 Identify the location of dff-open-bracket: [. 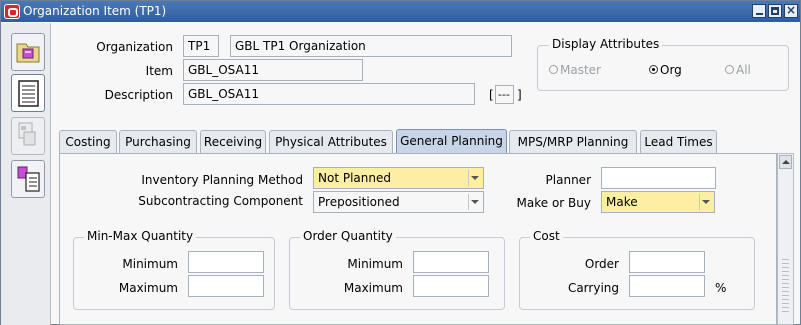
(491, 95).